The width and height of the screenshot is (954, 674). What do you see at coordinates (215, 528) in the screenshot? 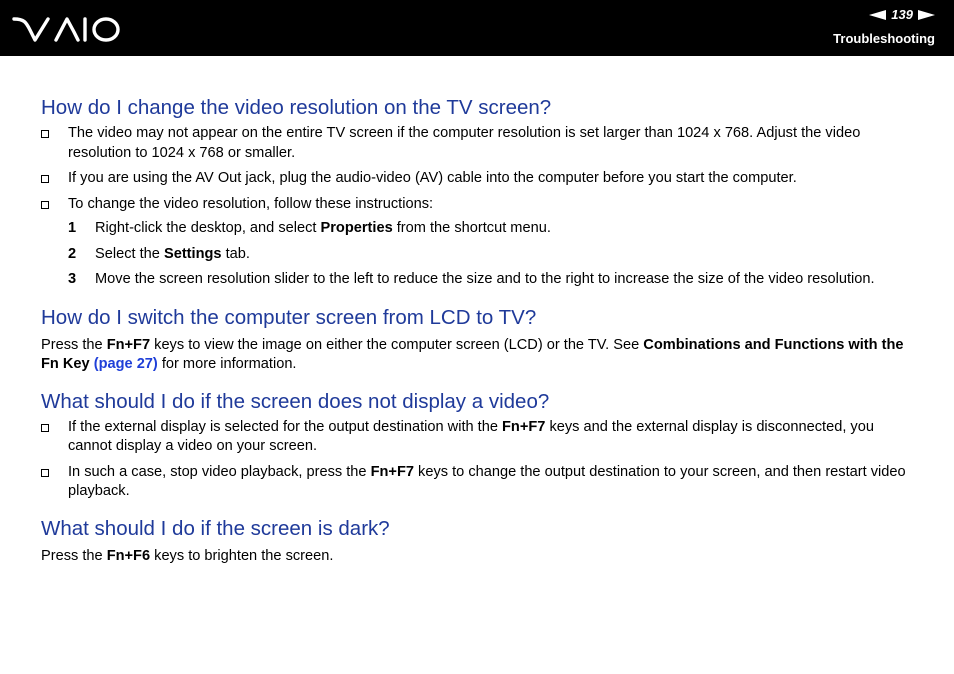
I see `heading-screen-dark: What should I do if the screen is dark?` at bounding box center [215, 528].